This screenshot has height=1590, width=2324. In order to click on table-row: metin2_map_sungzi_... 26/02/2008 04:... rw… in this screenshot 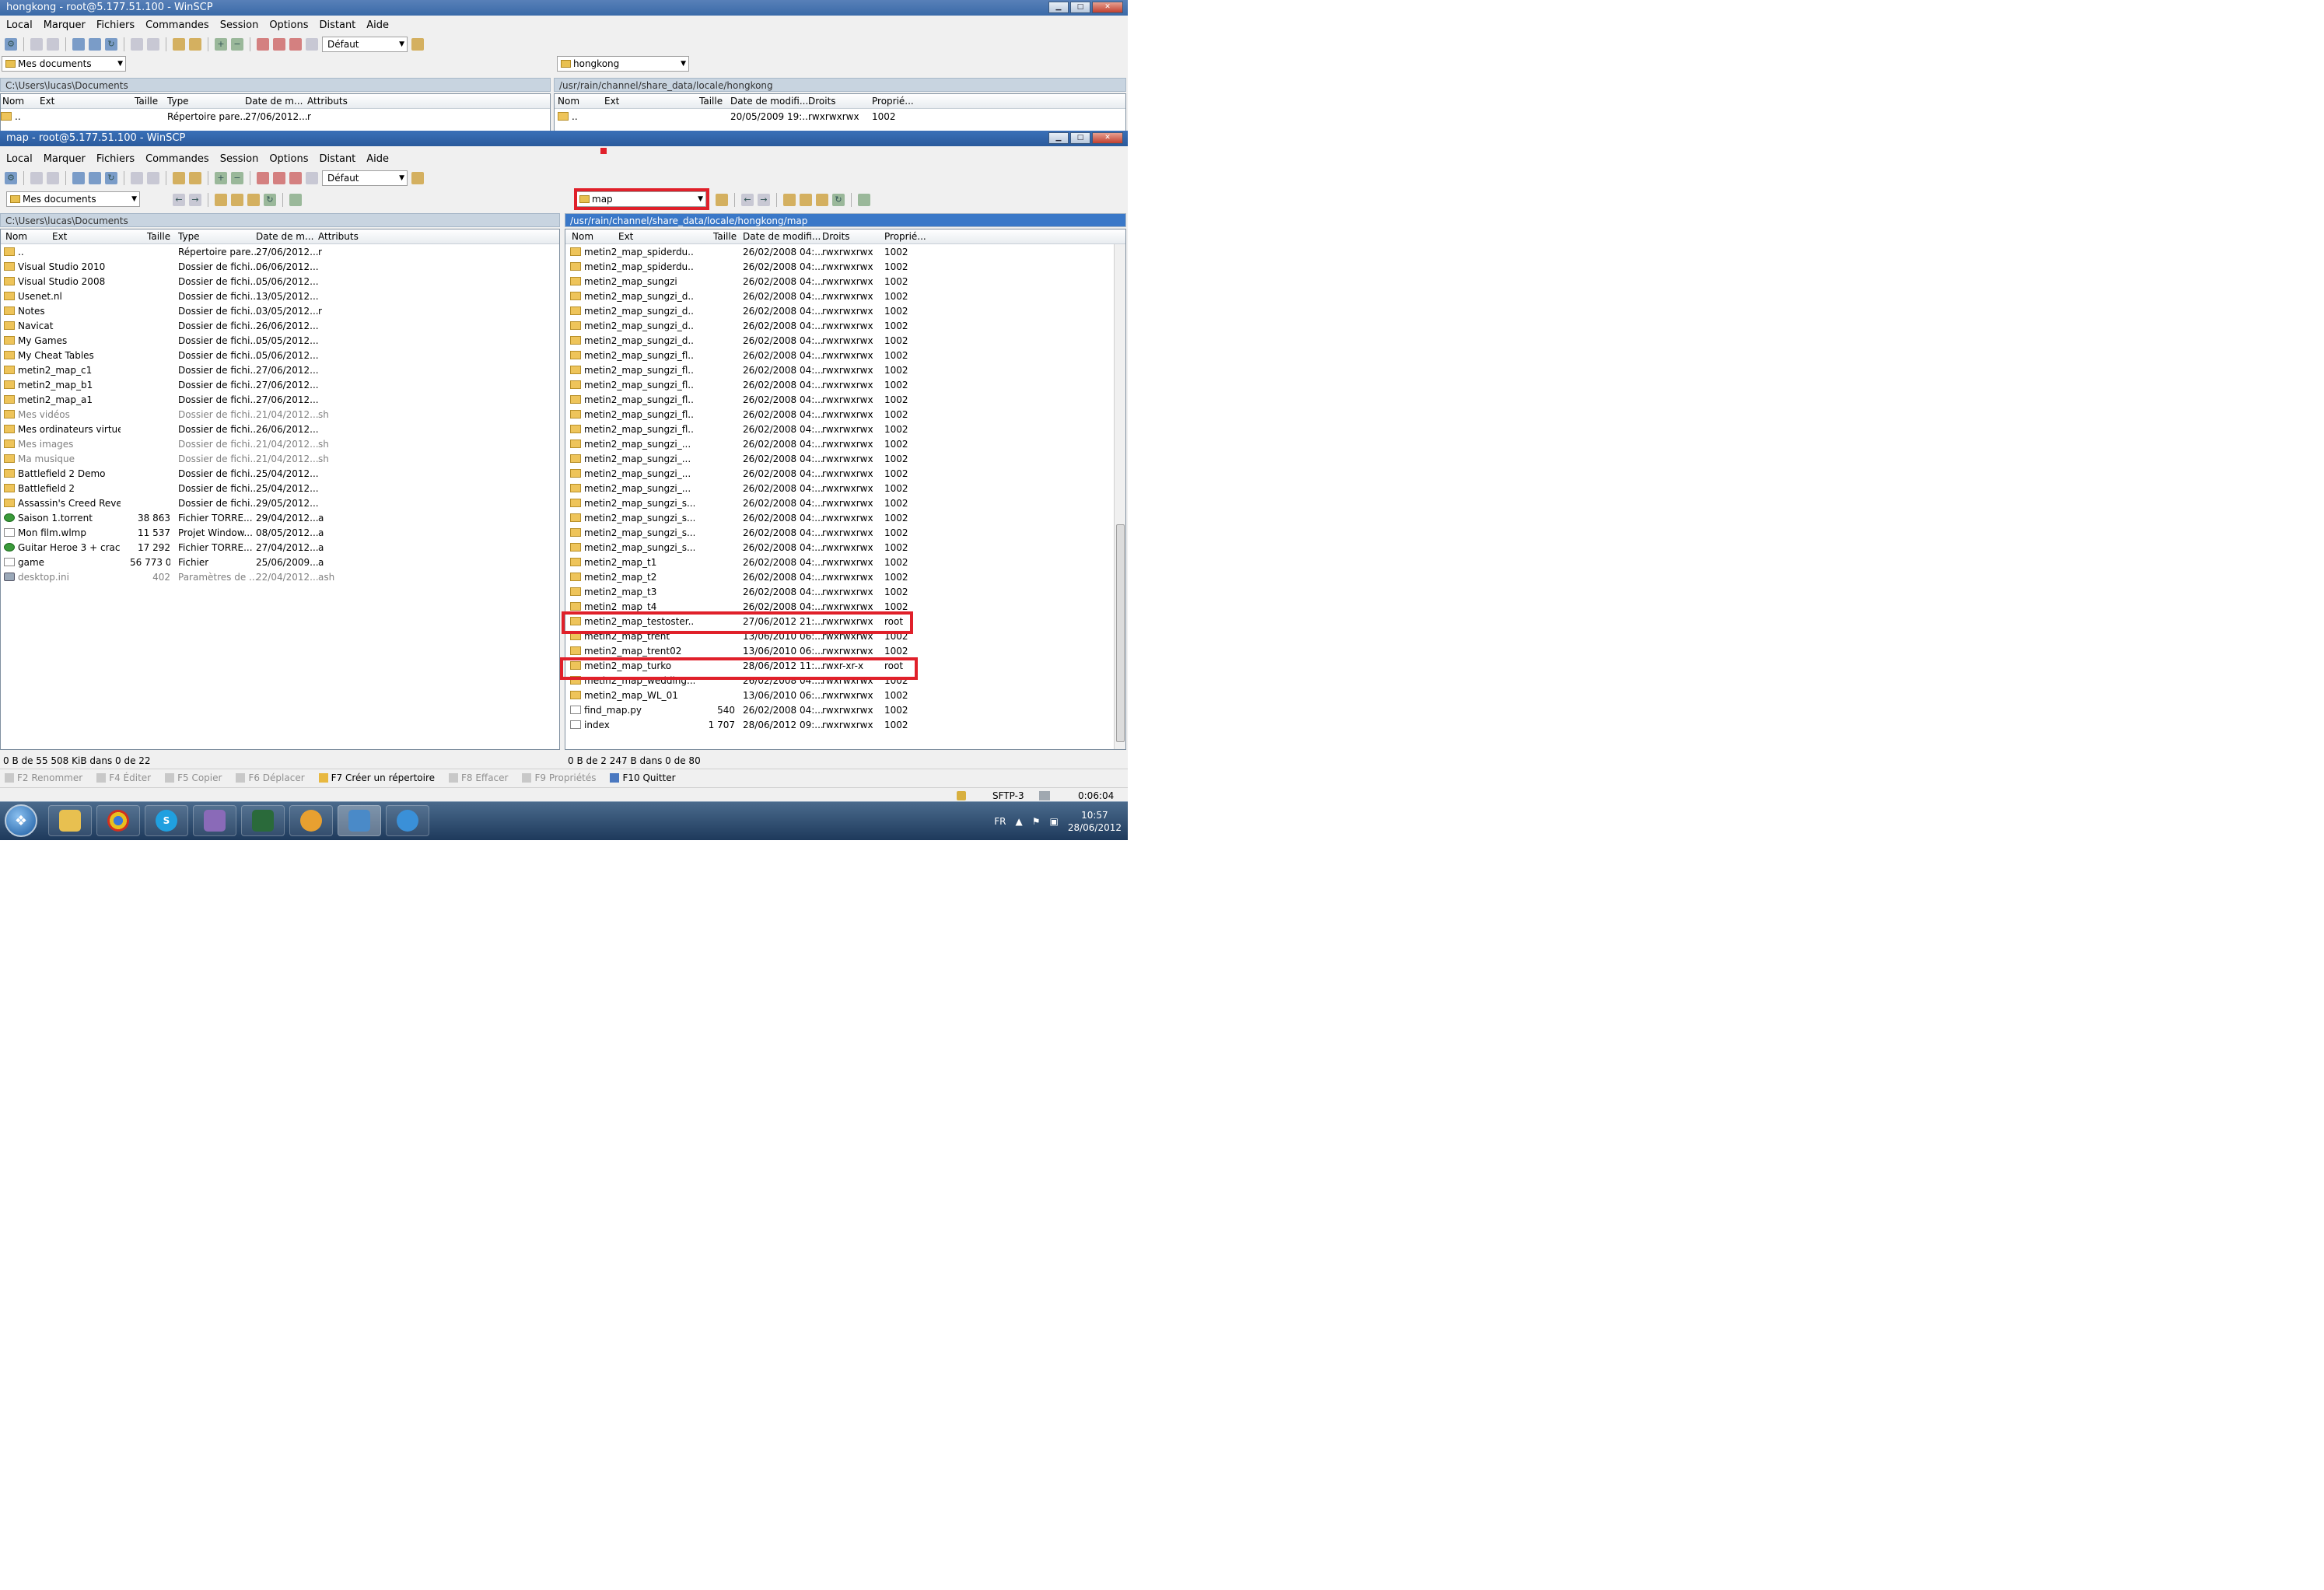, I will do `click(845, 489)`.